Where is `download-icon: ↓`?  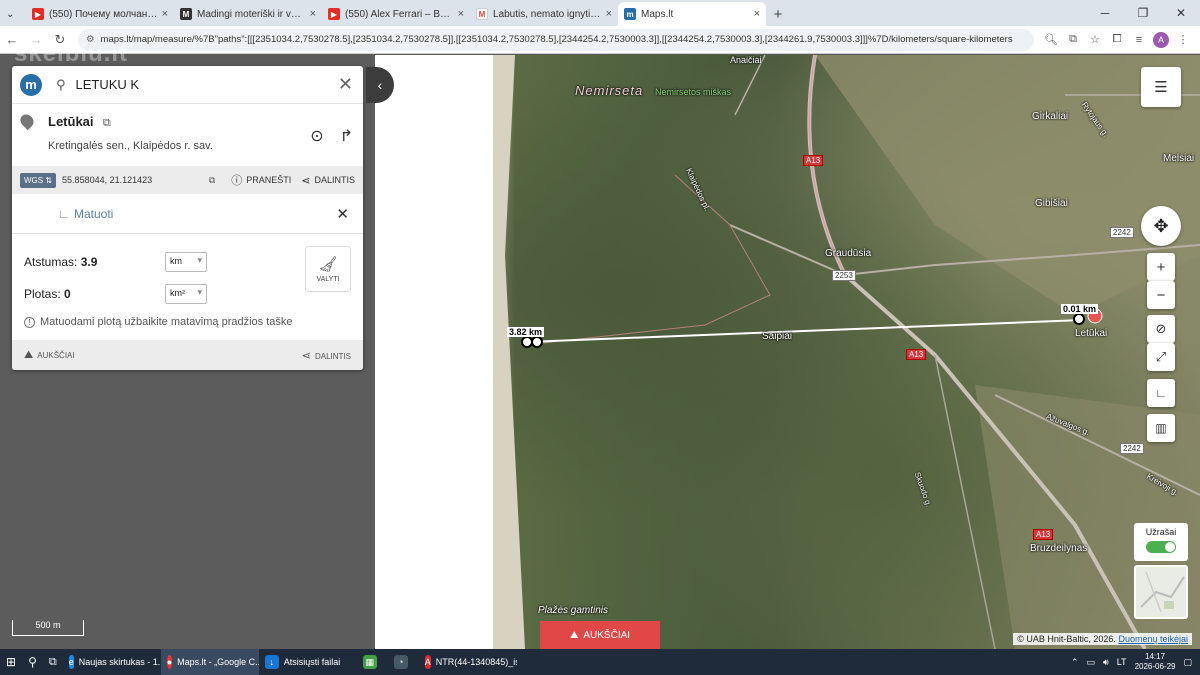 download-icon: ↓ is located at coordinates (271, 662).